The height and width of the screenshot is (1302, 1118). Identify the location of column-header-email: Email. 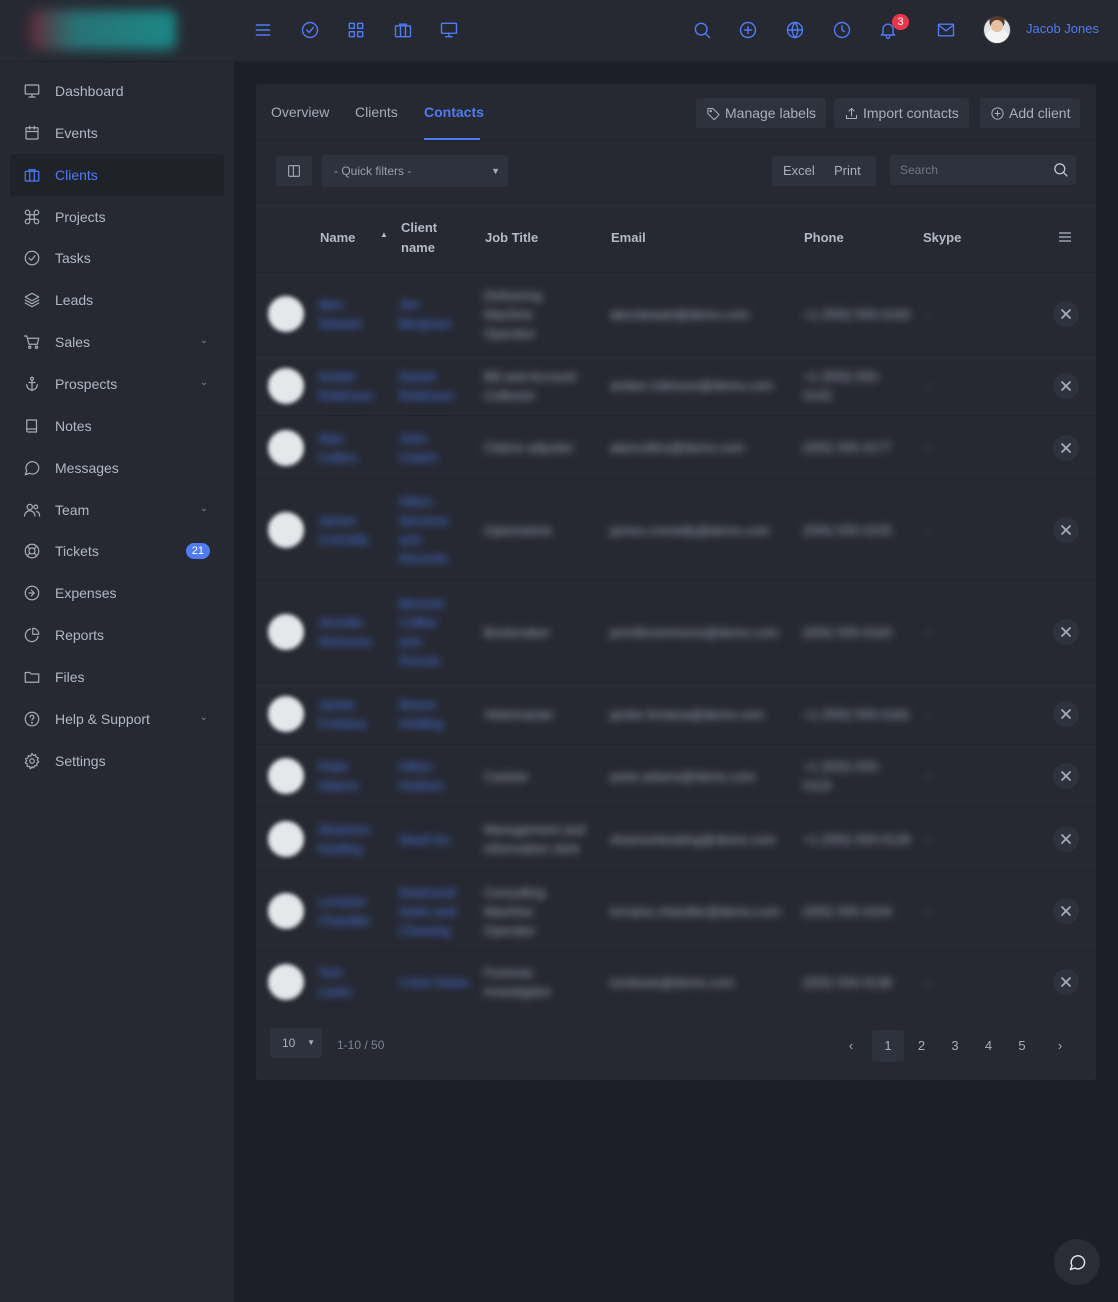
(628, 238).